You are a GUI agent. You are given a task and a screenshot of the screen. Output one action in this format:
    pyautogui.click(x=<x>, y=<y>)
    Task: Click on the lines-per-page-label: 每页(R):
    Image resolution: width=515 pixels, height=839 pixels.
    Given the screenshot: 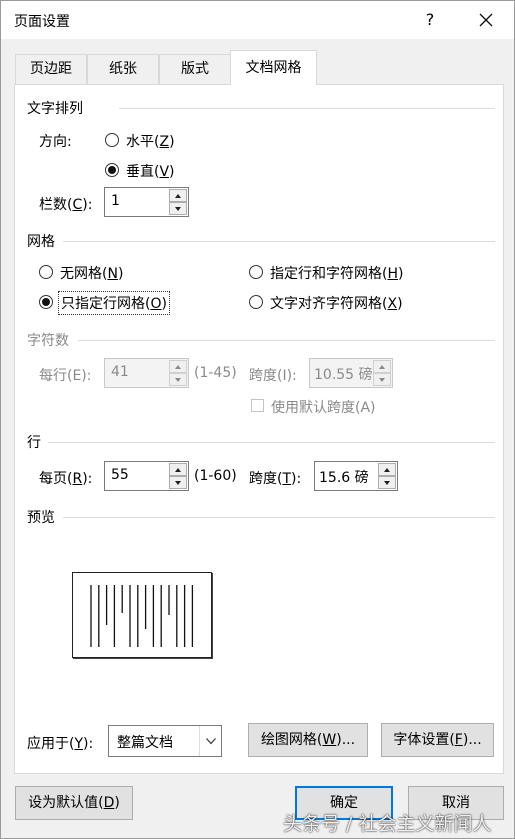 What is the action you would take?
    pyautogui.click(x=66, y=479)
    